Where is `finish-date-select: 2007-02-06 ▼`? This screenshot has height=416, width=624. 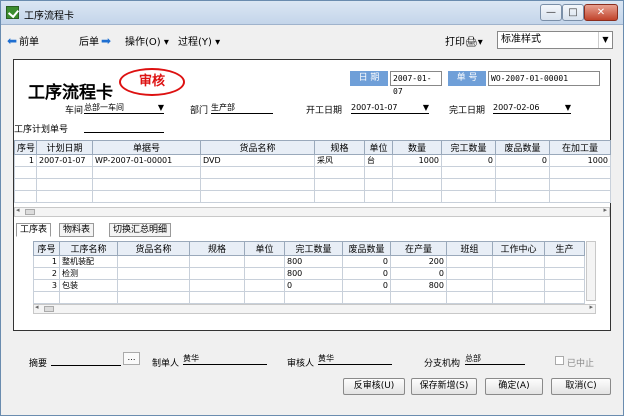 finish-date-select: 2007-02-06 ▼ is located at coordinates (532, 108).